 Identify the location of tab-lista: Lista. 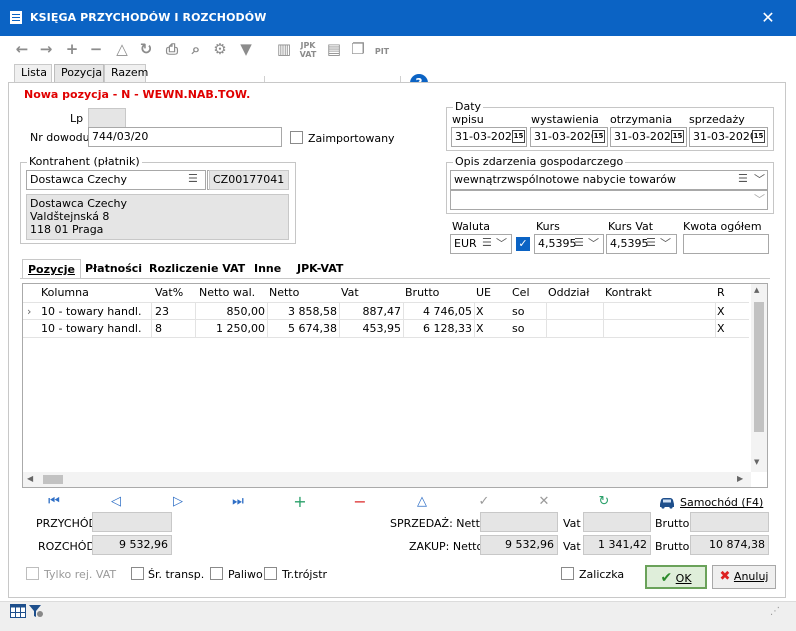
(33, 73).